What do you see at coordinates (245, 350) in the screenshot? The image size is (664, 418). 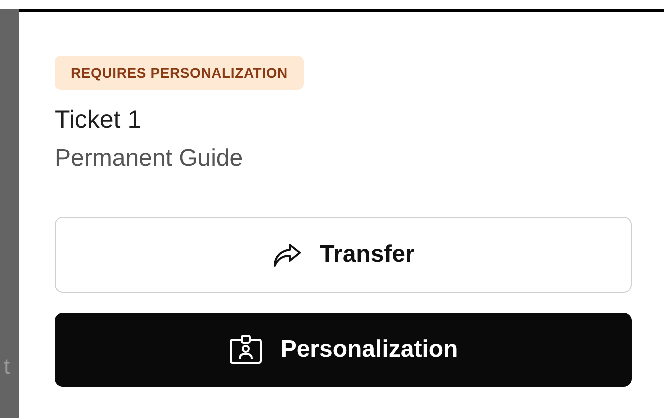 I see `id-badge-icon` at bounding box center [245, 350].